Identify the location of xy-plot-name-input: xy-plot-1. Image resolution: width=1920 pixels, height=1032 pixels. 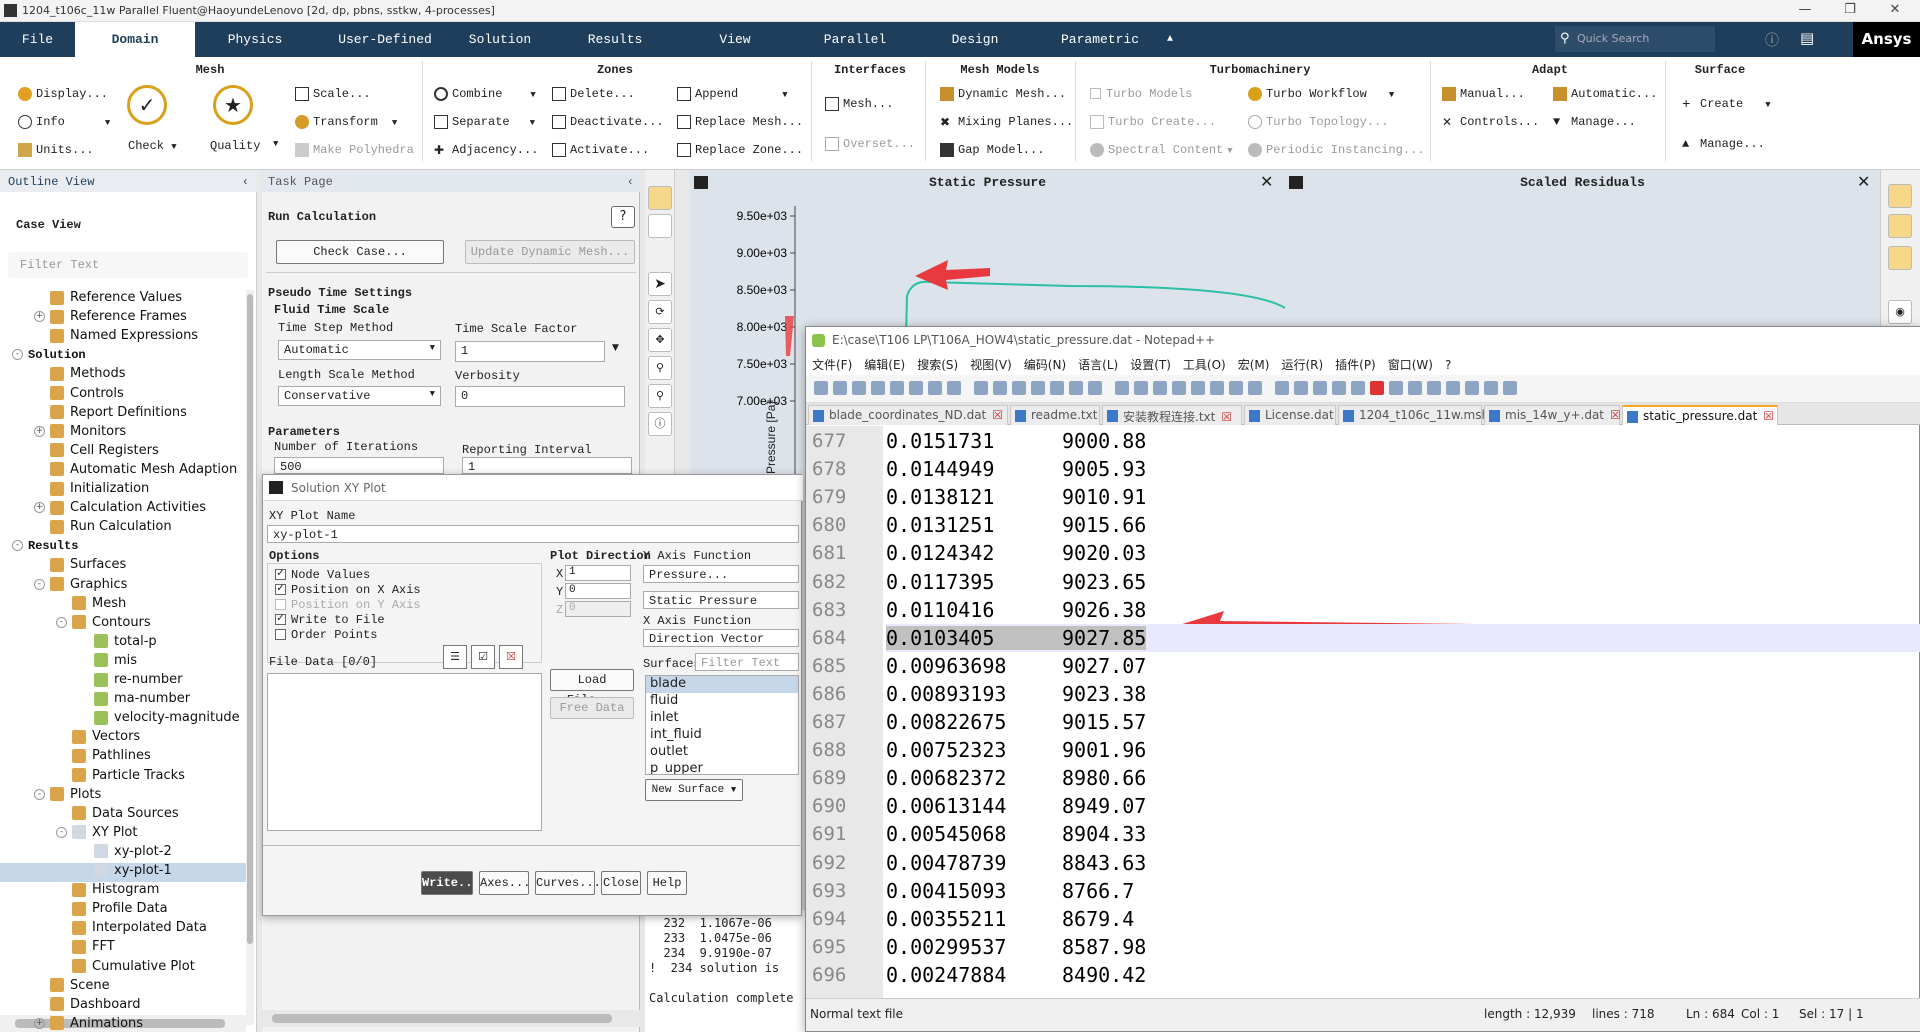
(533, 534).